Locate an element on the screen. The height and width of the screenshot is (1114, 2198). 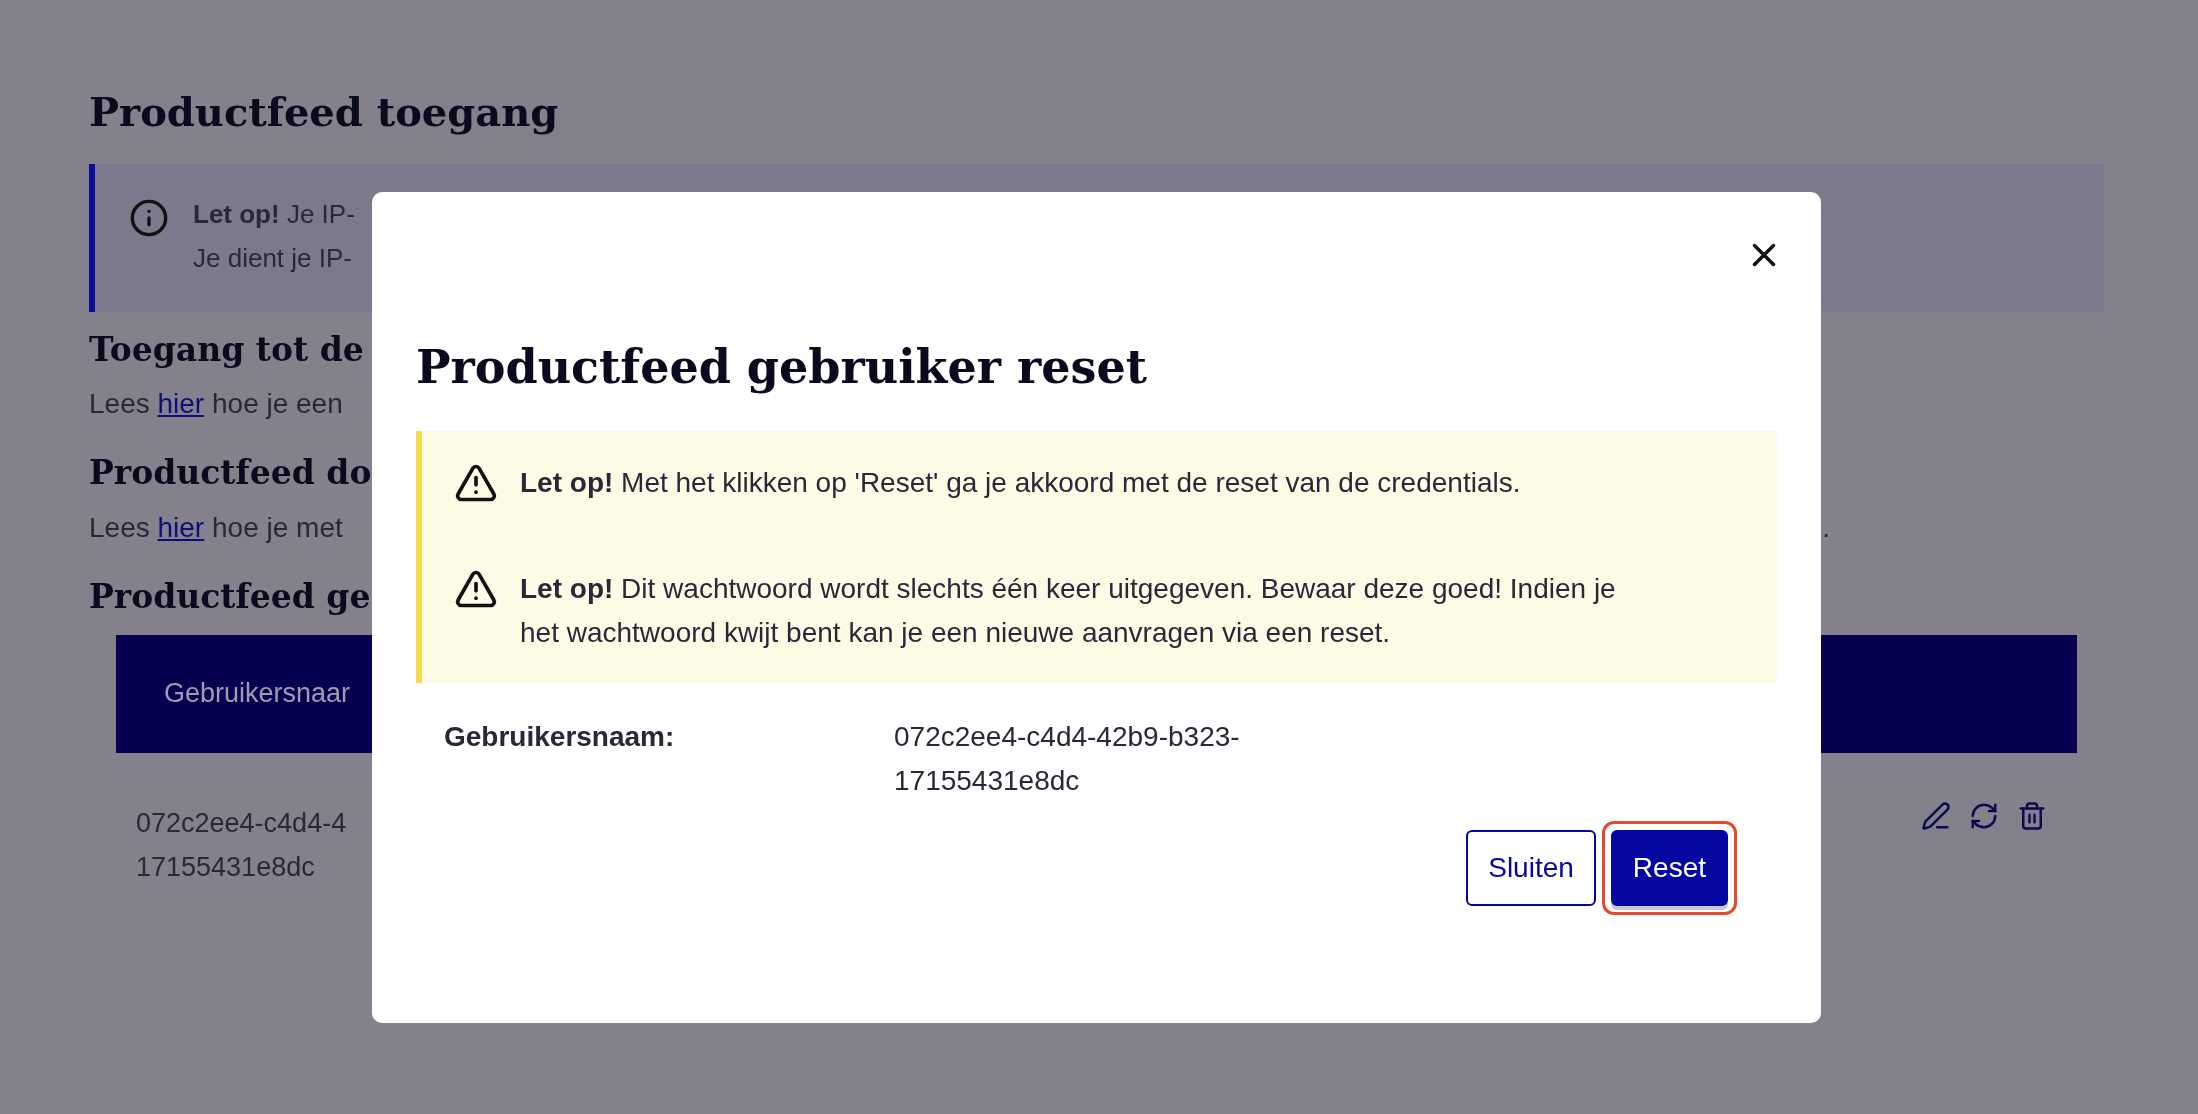
reset-button: Reset is located at coordinates (1669, 867).